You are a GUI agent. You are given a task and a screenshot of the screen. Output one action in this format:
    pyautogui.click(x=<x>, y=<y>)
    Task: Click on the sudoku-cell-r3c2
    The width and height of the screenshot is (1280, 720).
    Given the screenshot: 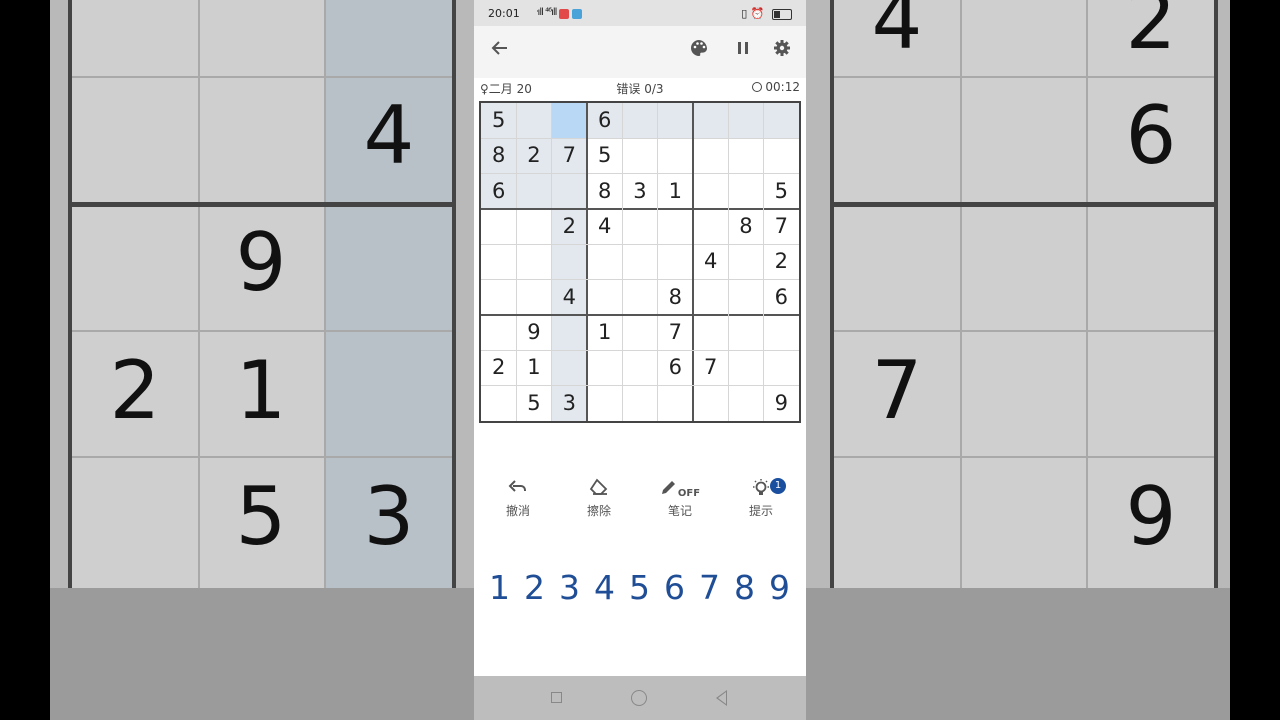 What is the action you would take?
    pyautogui.click(x=534, y=191)
    